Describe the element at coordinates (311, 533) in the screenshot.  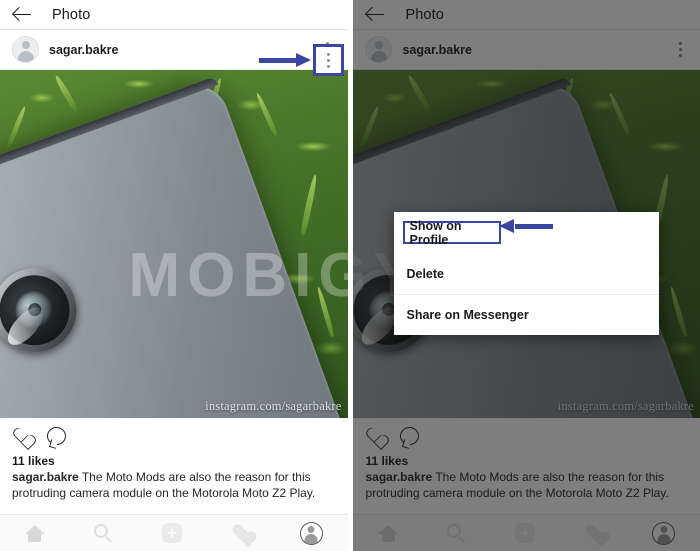
I see `profile-avatar-icon` at that location.